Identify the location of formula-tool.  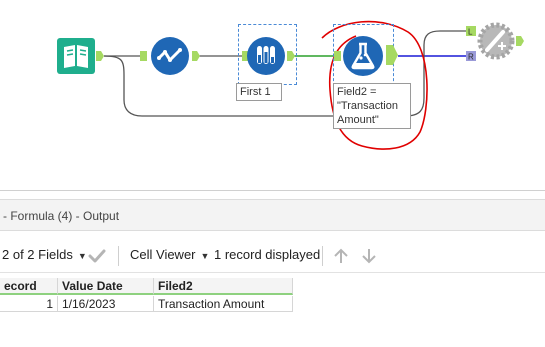
(363, 56).